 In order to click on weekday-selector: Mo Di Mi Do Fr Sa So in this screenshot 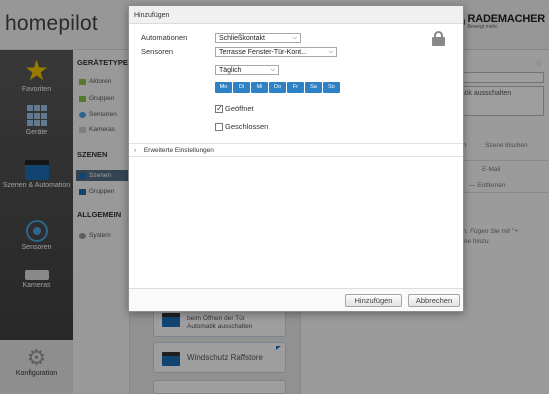, I will do `click(277, 87)`.